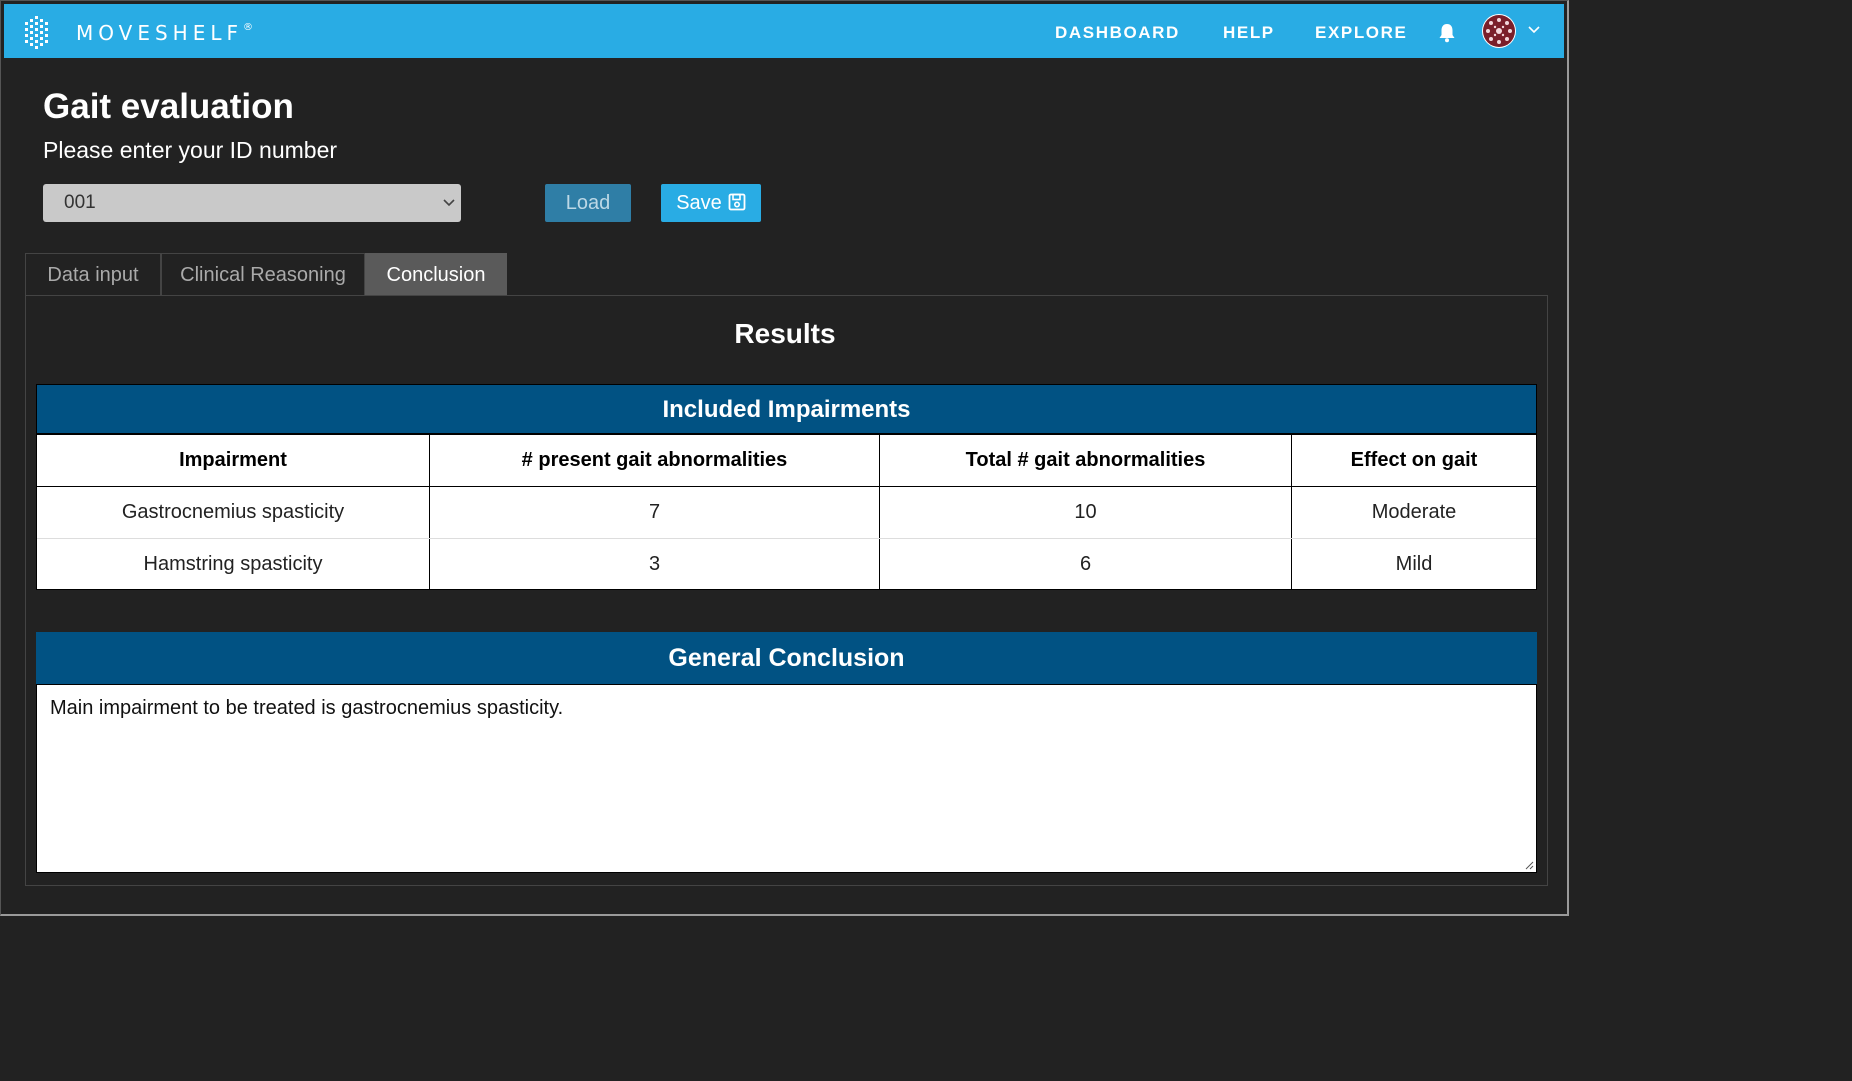 The height and width of the screenshot is (1081, 1852). I want to click on tab-clinical-reasoning: Clinical Reasoning, so click(263, 274).